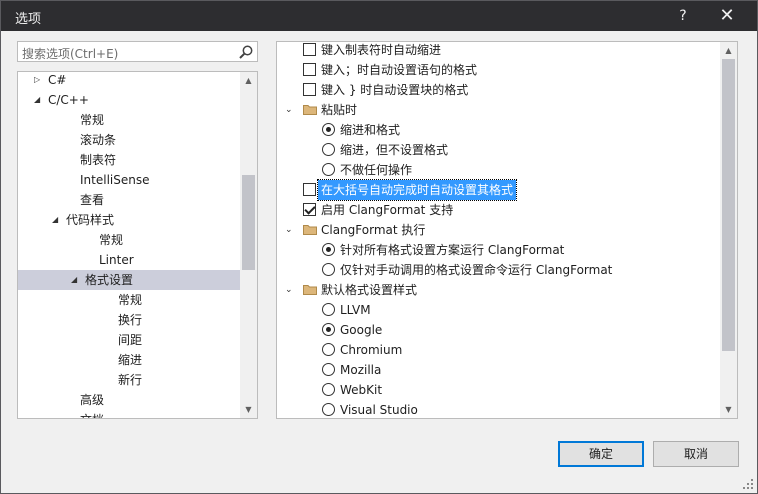 Image resolution: width=758 pixels, height=494 pixels. What do you see at coordinates (39, 81) in the screenshot?
I see `collapsed-arrow-icon: ▷` at bounding box center [39, 81].